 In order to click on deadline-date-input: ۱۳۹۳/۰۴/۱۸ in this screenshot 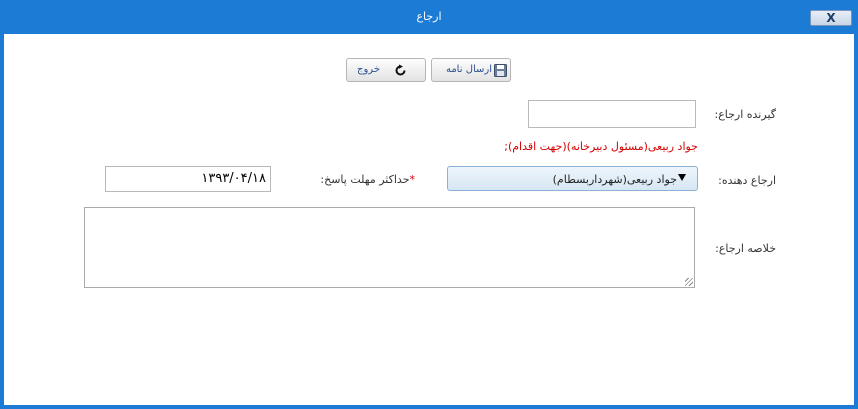, I will do `click(188, 179)`.